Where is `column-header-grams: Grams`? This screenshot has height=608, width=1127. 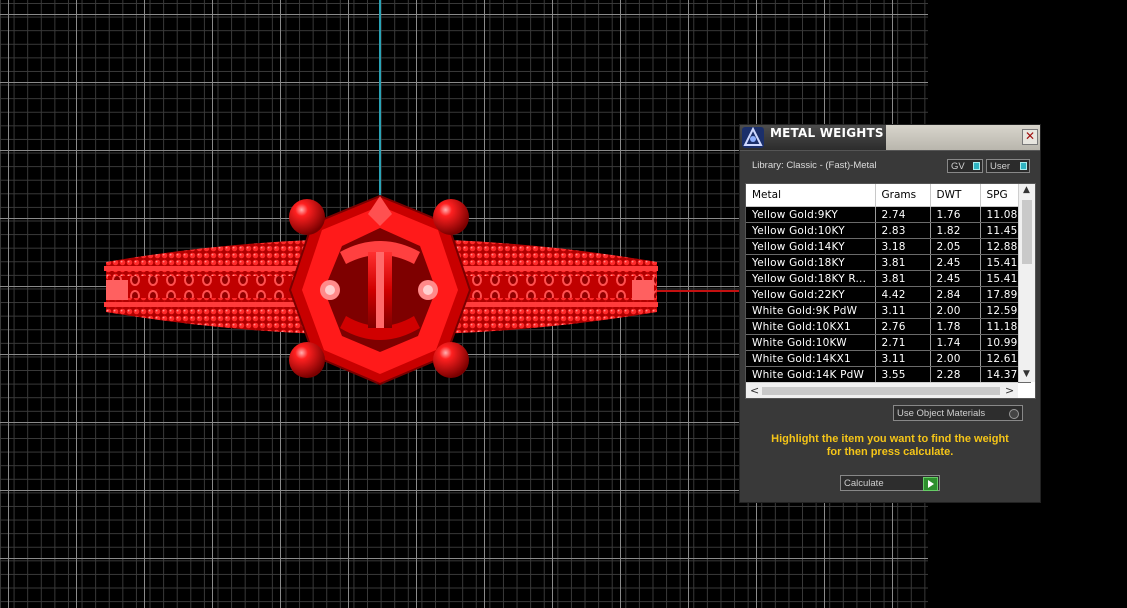 column-header-grams: Grams is located at coordinates (903, 195).